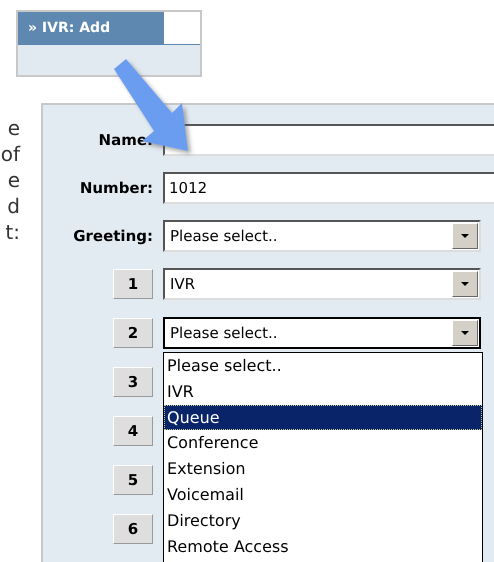  I want to click on key-button: 2, so click(133, 333).